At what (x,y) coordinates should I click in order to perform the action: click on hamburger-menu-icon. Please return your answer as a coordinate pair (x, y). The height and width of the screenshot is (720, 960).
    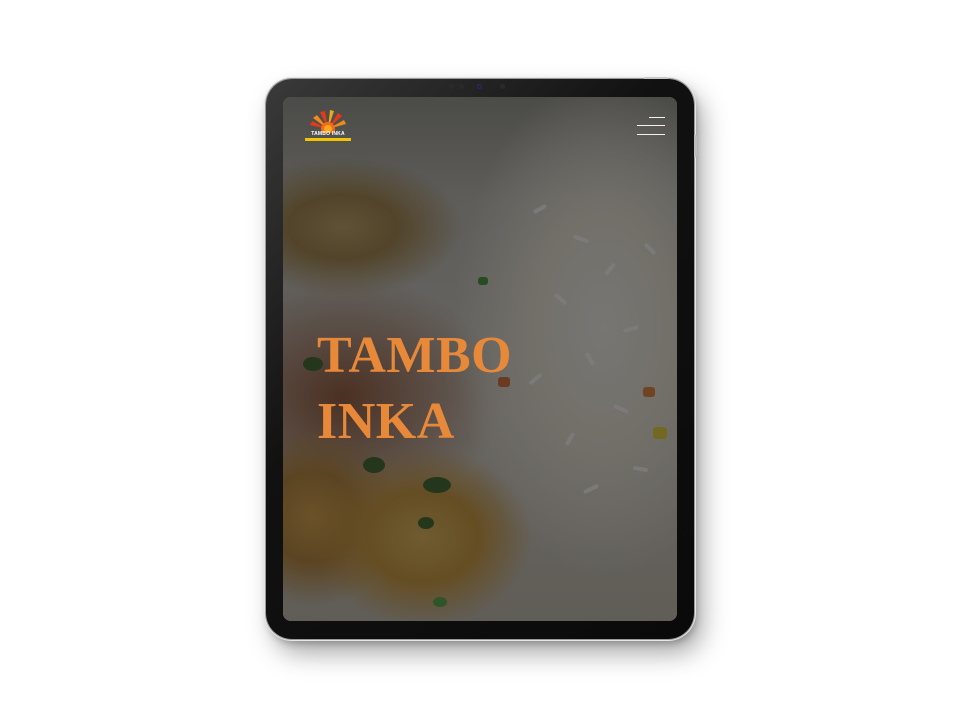
    Looking at the image, I should click on (651, 127).